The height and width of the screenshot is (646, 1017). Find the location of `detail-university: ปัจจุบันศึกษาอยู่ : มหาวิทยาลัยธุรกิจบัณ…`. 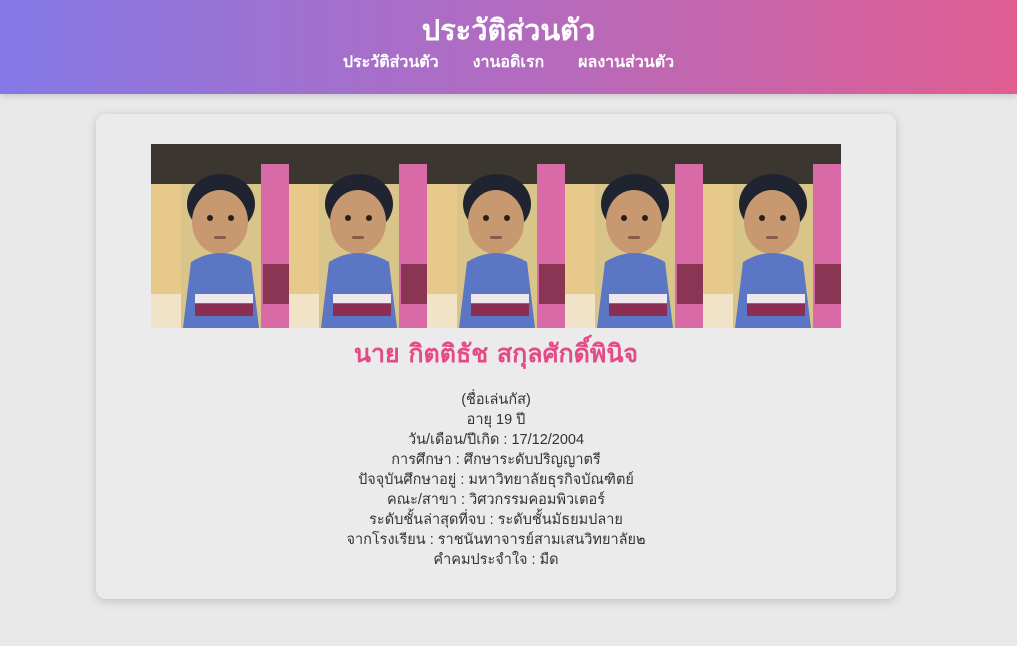

detail-university: ปัจจุบันศึกษาอยู่ : มหาวิทยาลัยธุรกิจบัณ… is located at coordinates (496, 480).